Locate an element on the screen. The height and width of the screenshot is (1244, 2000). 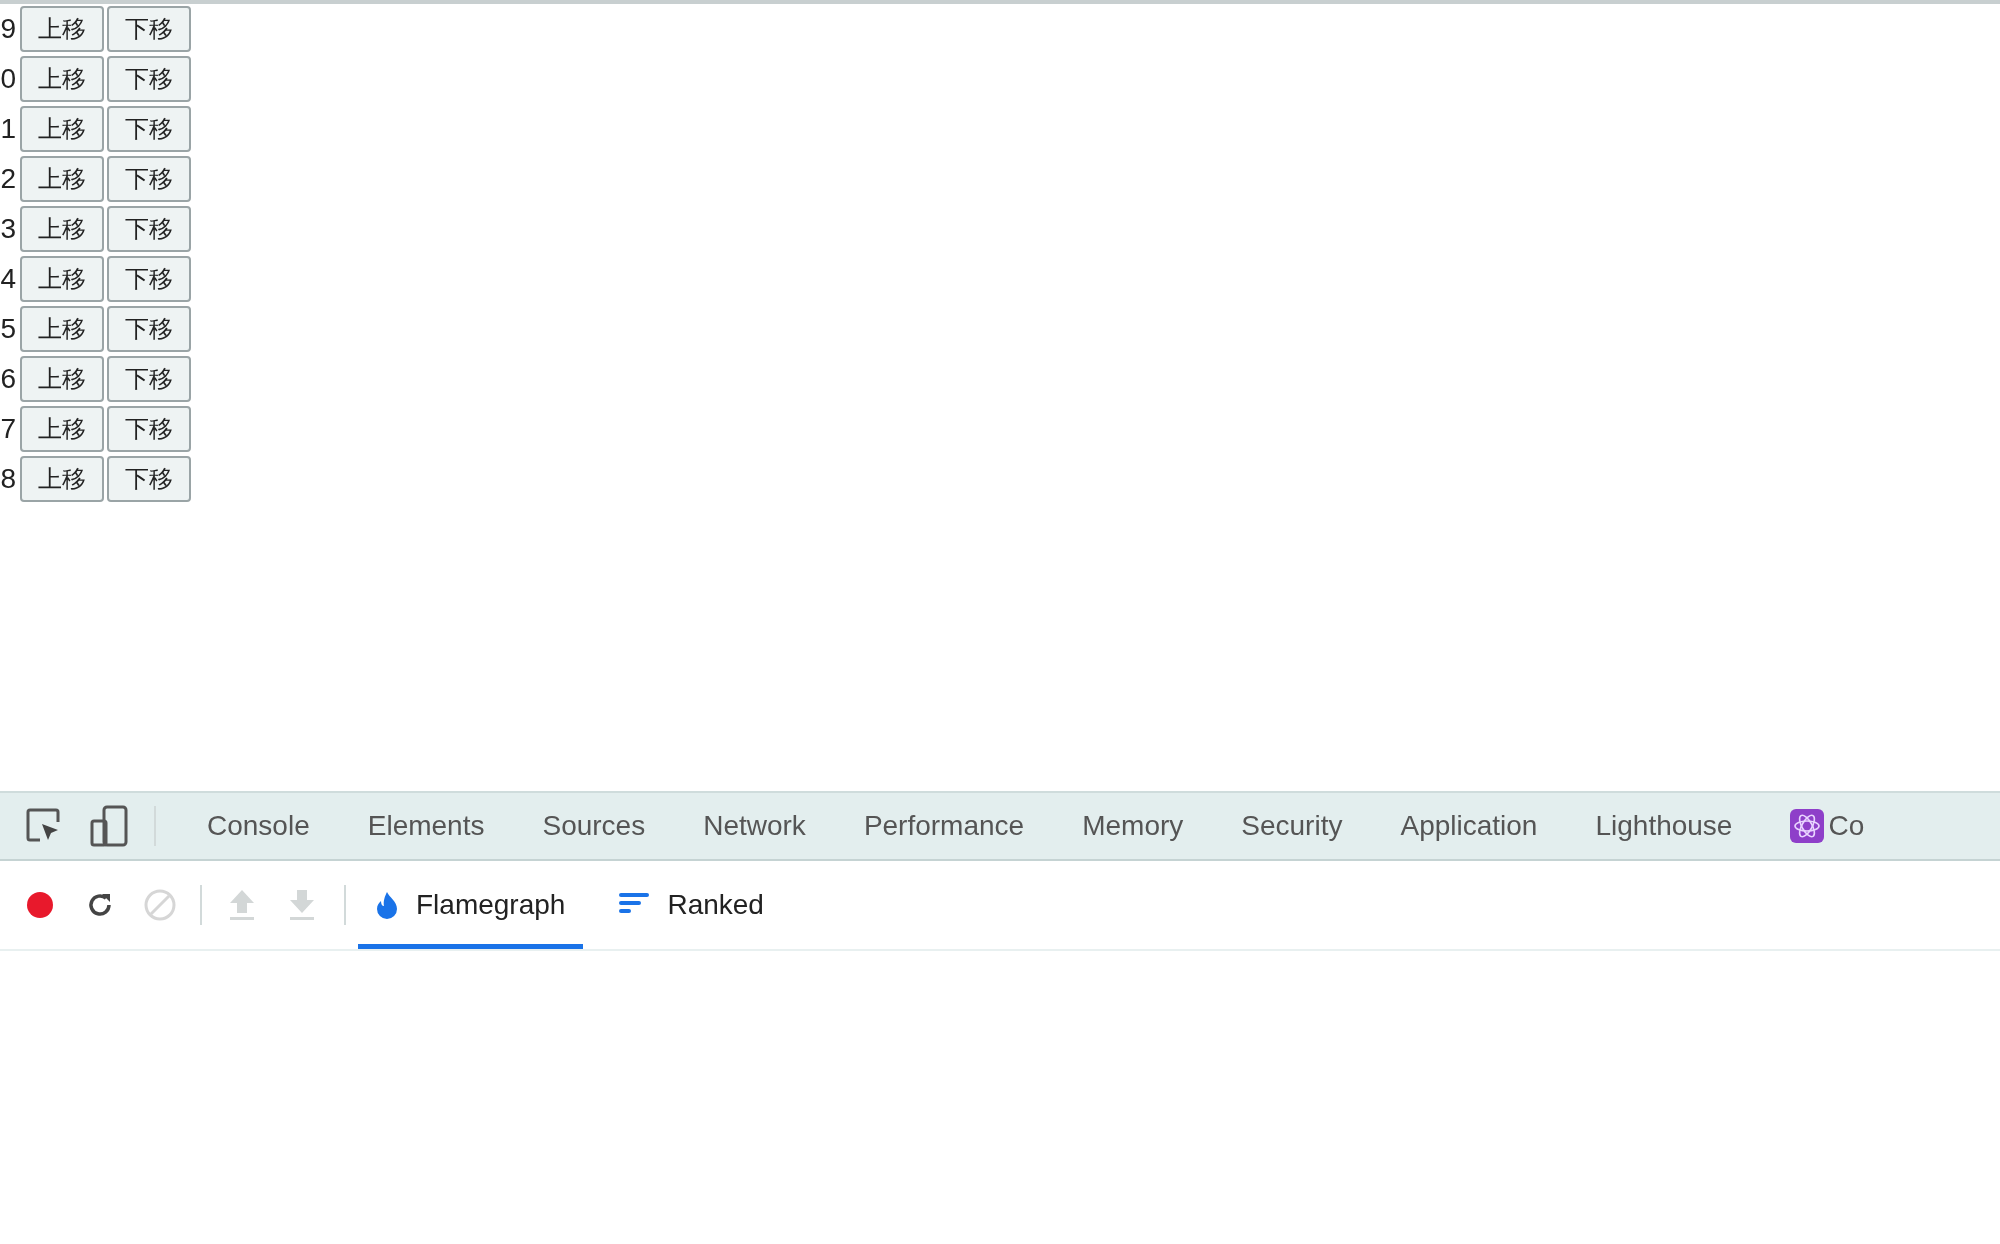
row-number: 0 is located at coordinates (8, 79).